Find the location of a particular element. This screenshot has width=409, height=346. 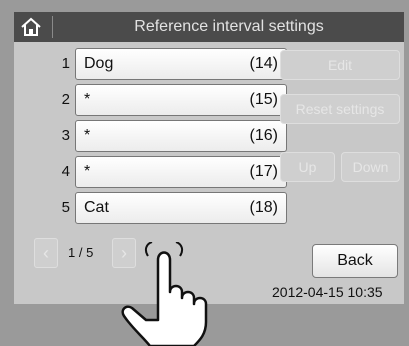

row-number: 5 is located at coordinates (65, 207).